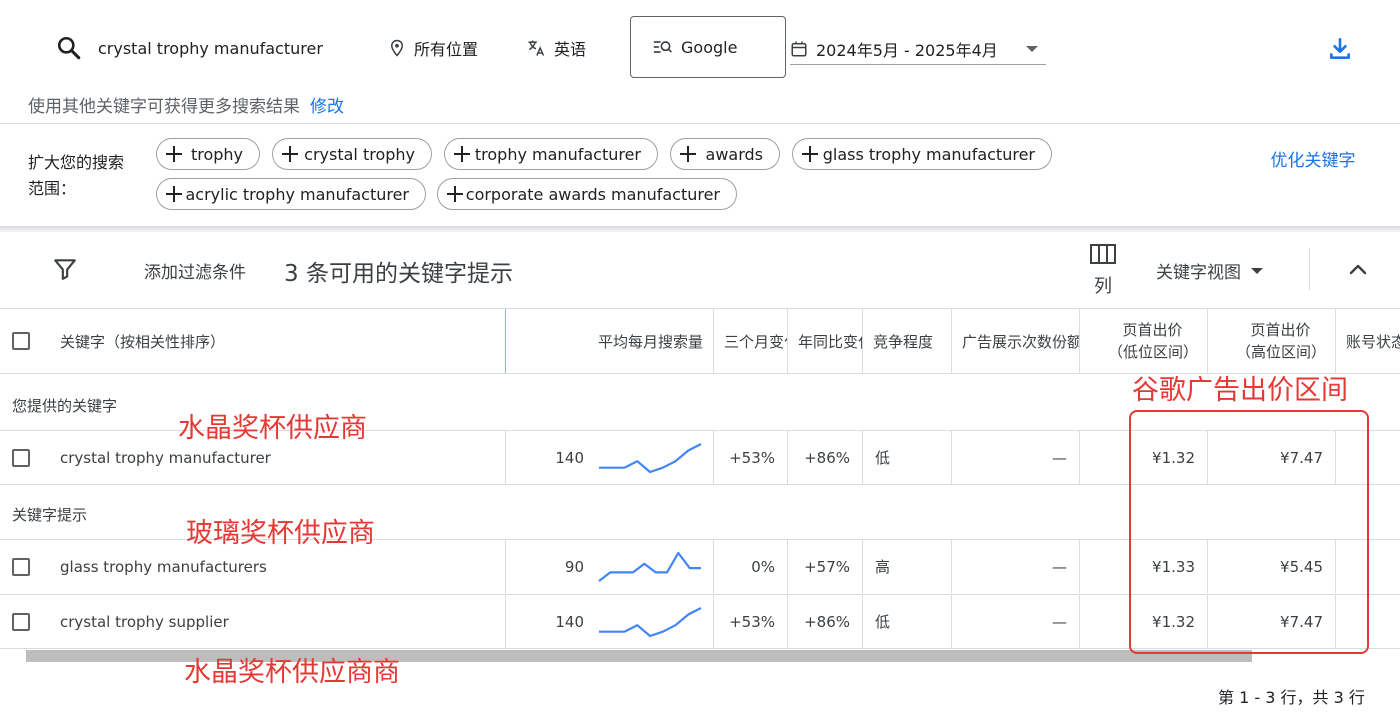 Image resolution: width=1400 pixels, height=718 pixels. Describe the element at coordinates (907, 341) in the screenshot. I see `header-competition: 竞争程度` at that location.